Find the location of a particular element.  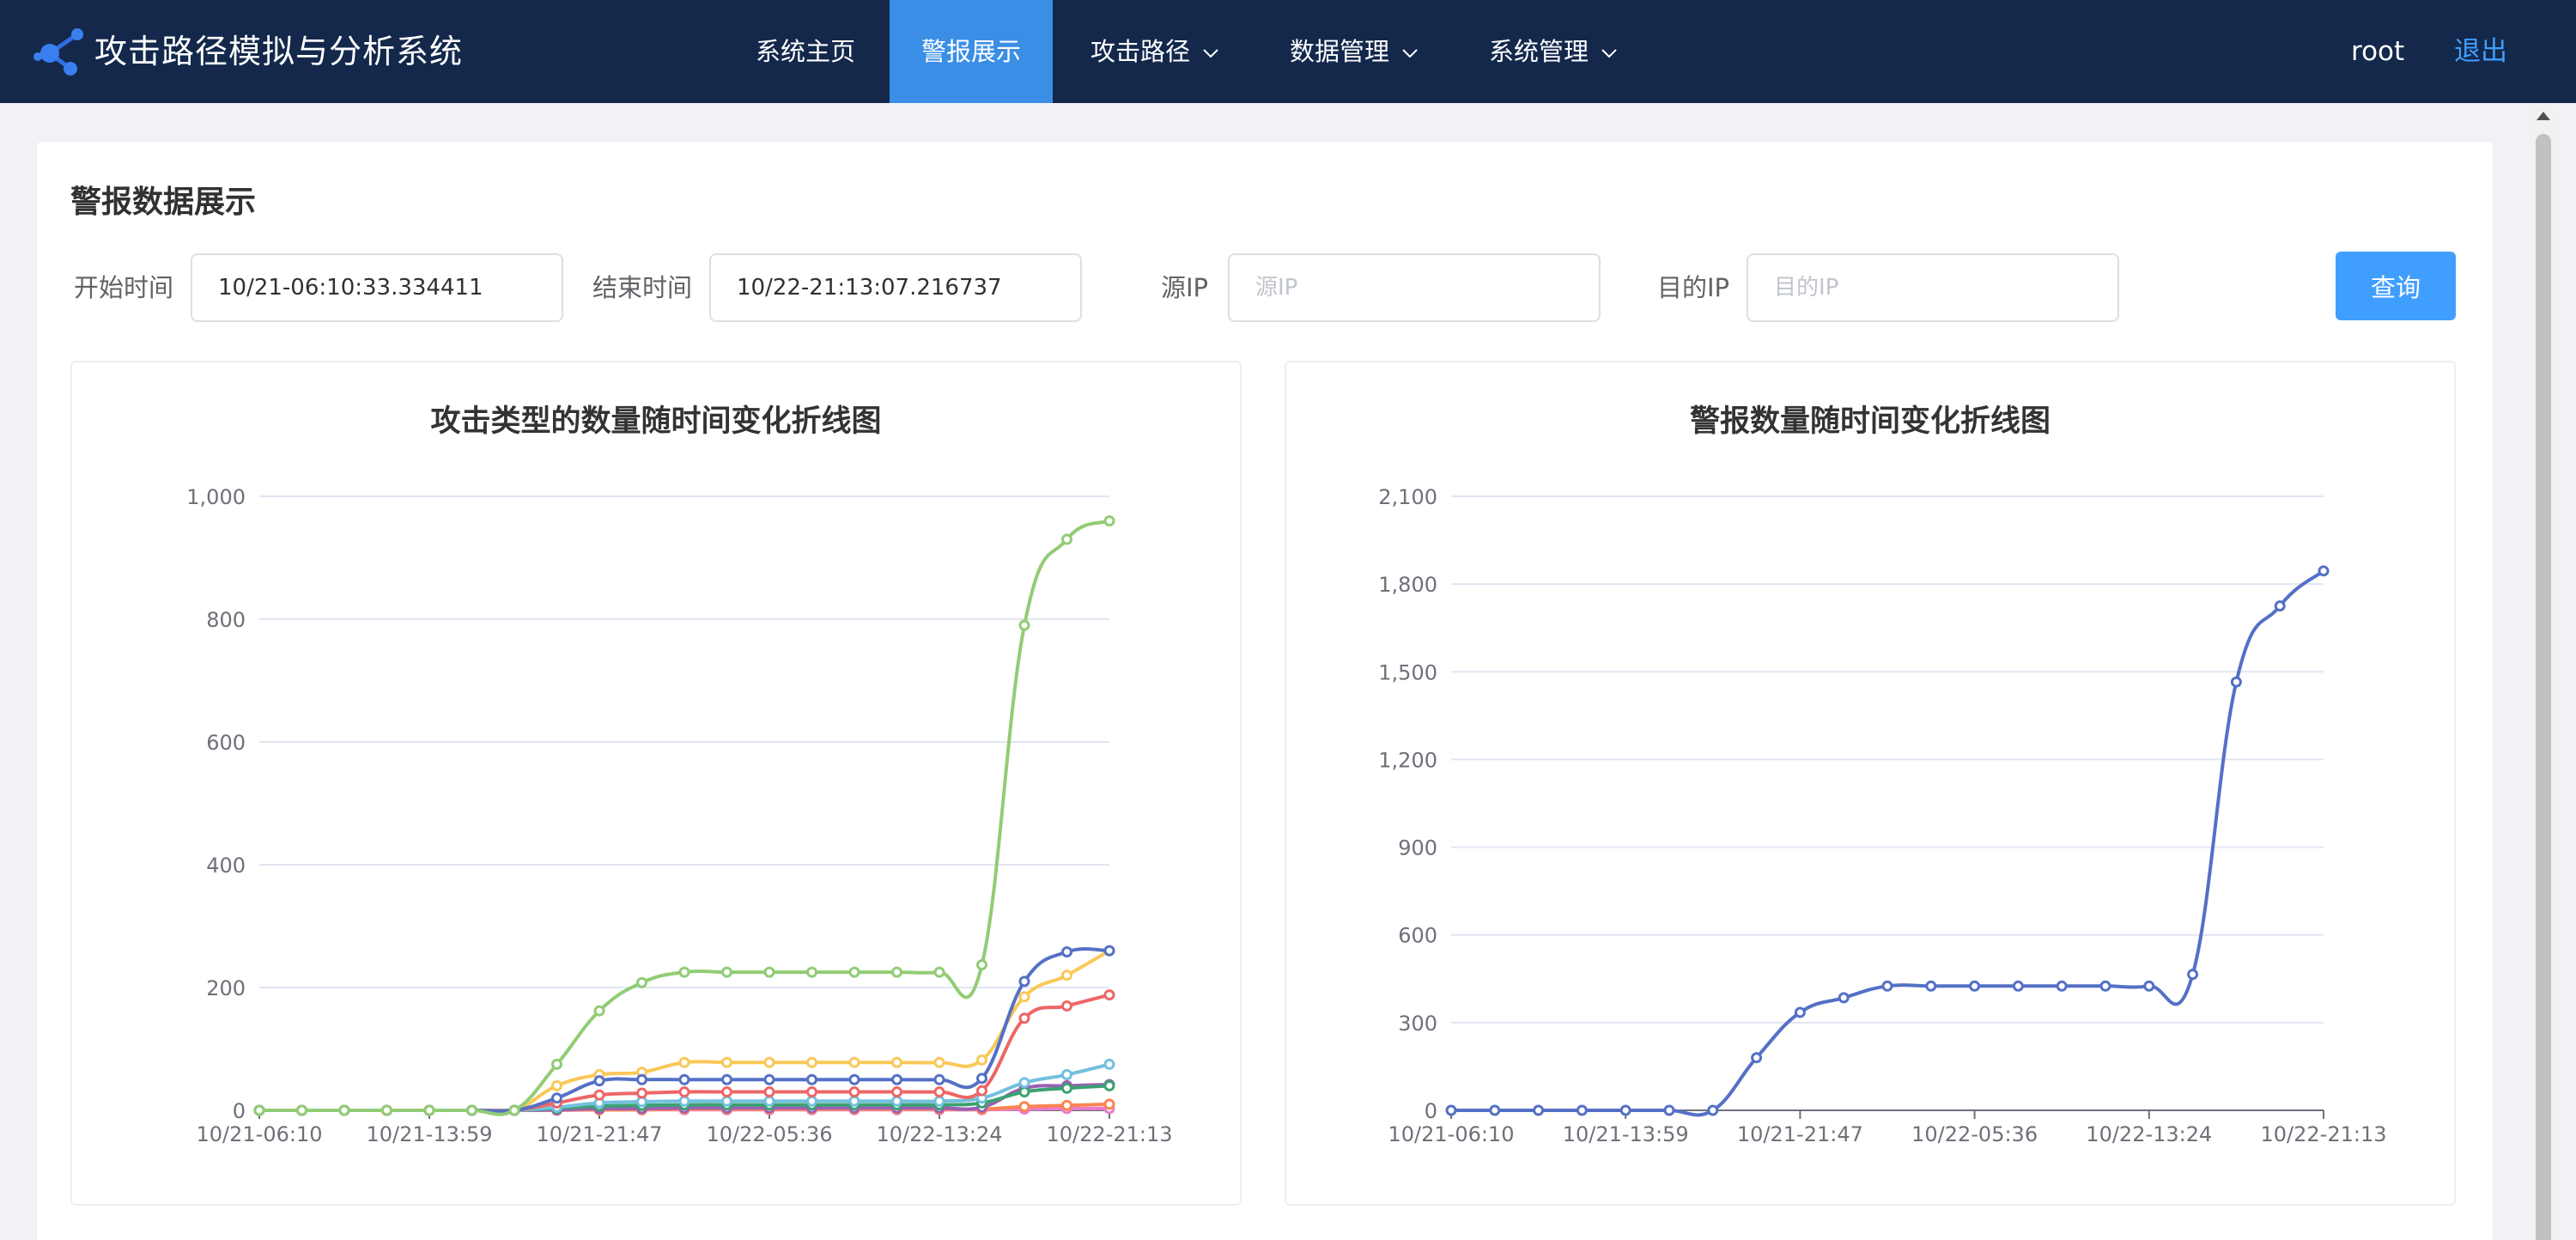

y-tick-label: 900 is located at coordinates (1418, 848).